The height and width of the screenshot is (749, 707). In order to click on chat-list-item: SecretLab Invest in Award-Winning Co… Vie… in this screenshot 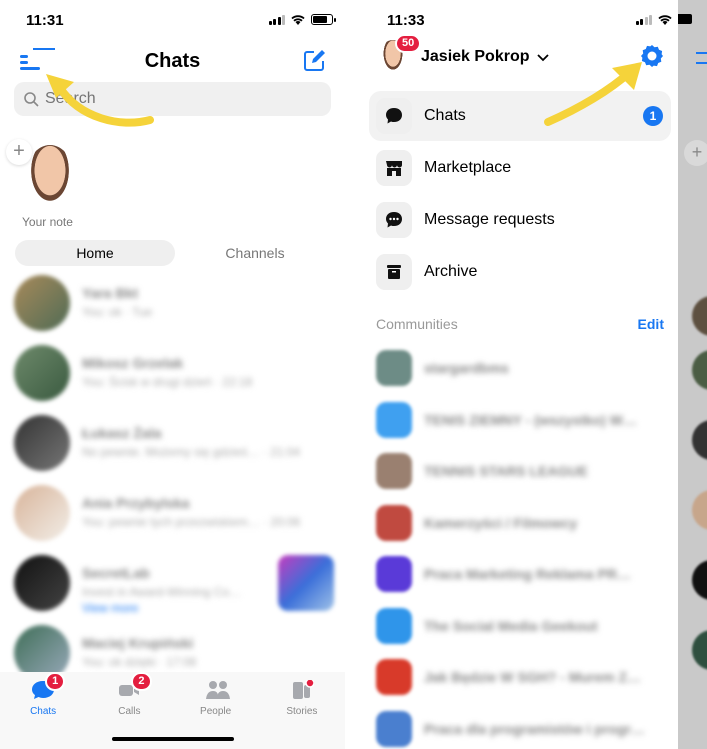, I will do `click(174, 585)`.